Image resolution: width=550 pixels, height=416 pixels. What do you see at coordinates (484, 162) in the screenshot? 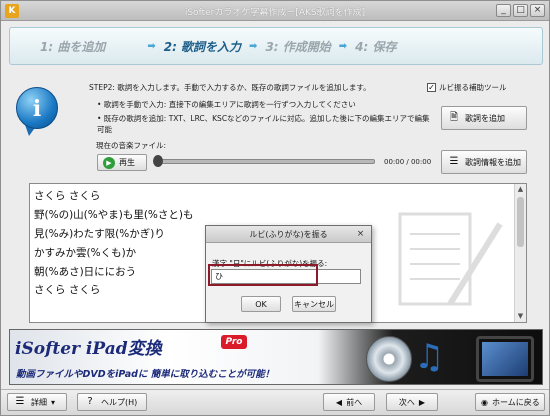
I see `add-lyrics-info-button: ☰ 歌詞情報を追加` at bounding box center [484, 162].